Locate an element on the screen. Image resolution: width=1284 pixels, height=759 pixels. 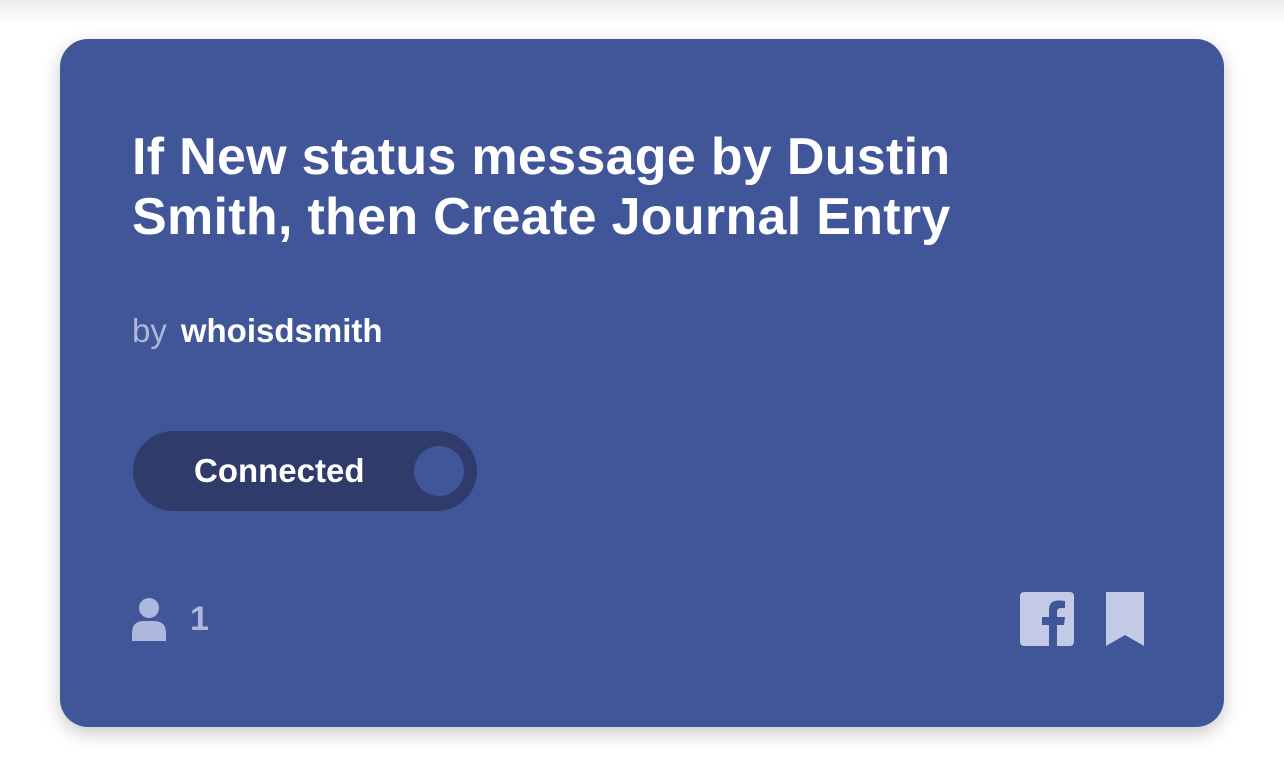
author-prefix: by is located at coordinates (149, 330).